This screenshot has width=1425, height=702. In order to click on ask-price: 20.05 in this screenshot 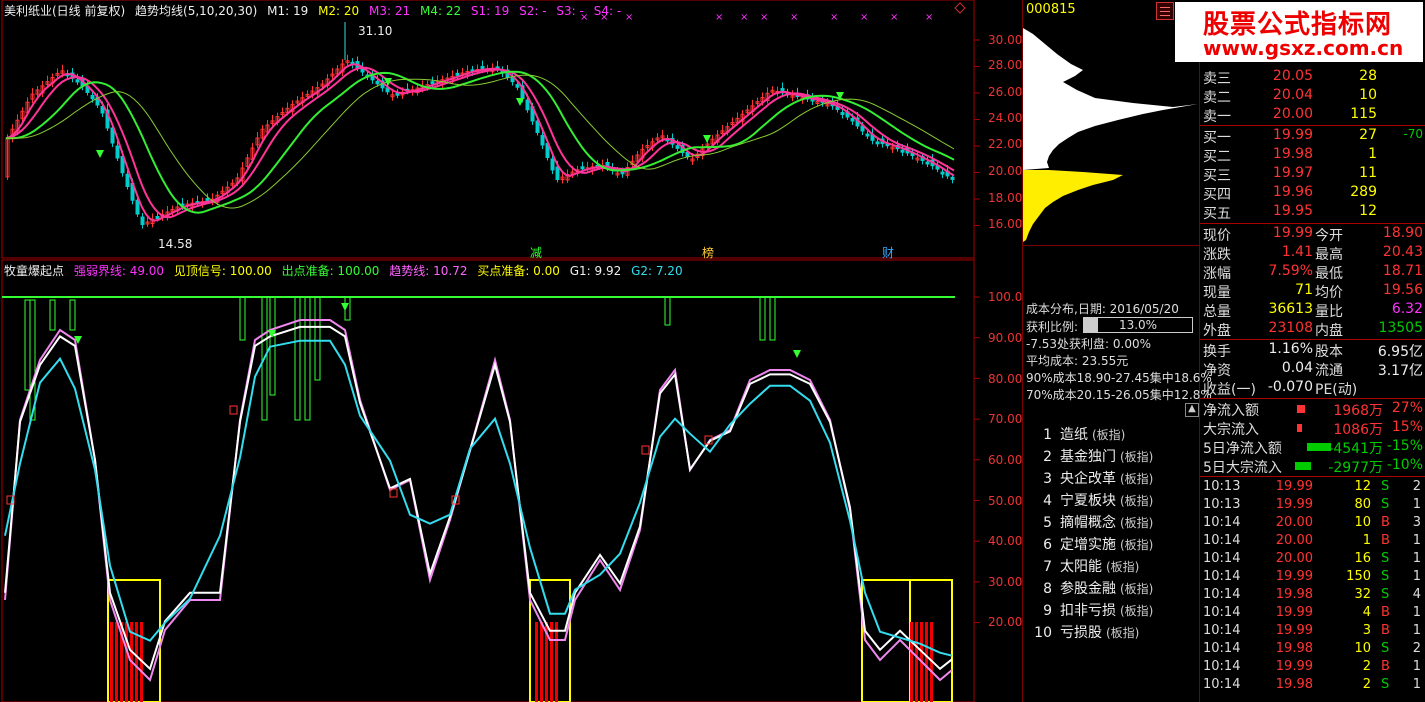, I will do `click(1292, 76)`.